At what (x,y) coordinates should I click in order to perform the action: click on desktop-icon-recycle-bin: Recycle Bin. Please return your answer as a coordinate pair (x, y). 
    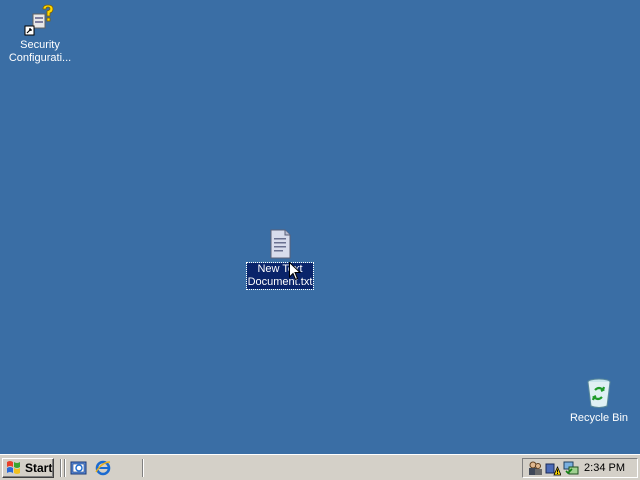
    Looking at the image, I should click on (599, 401).